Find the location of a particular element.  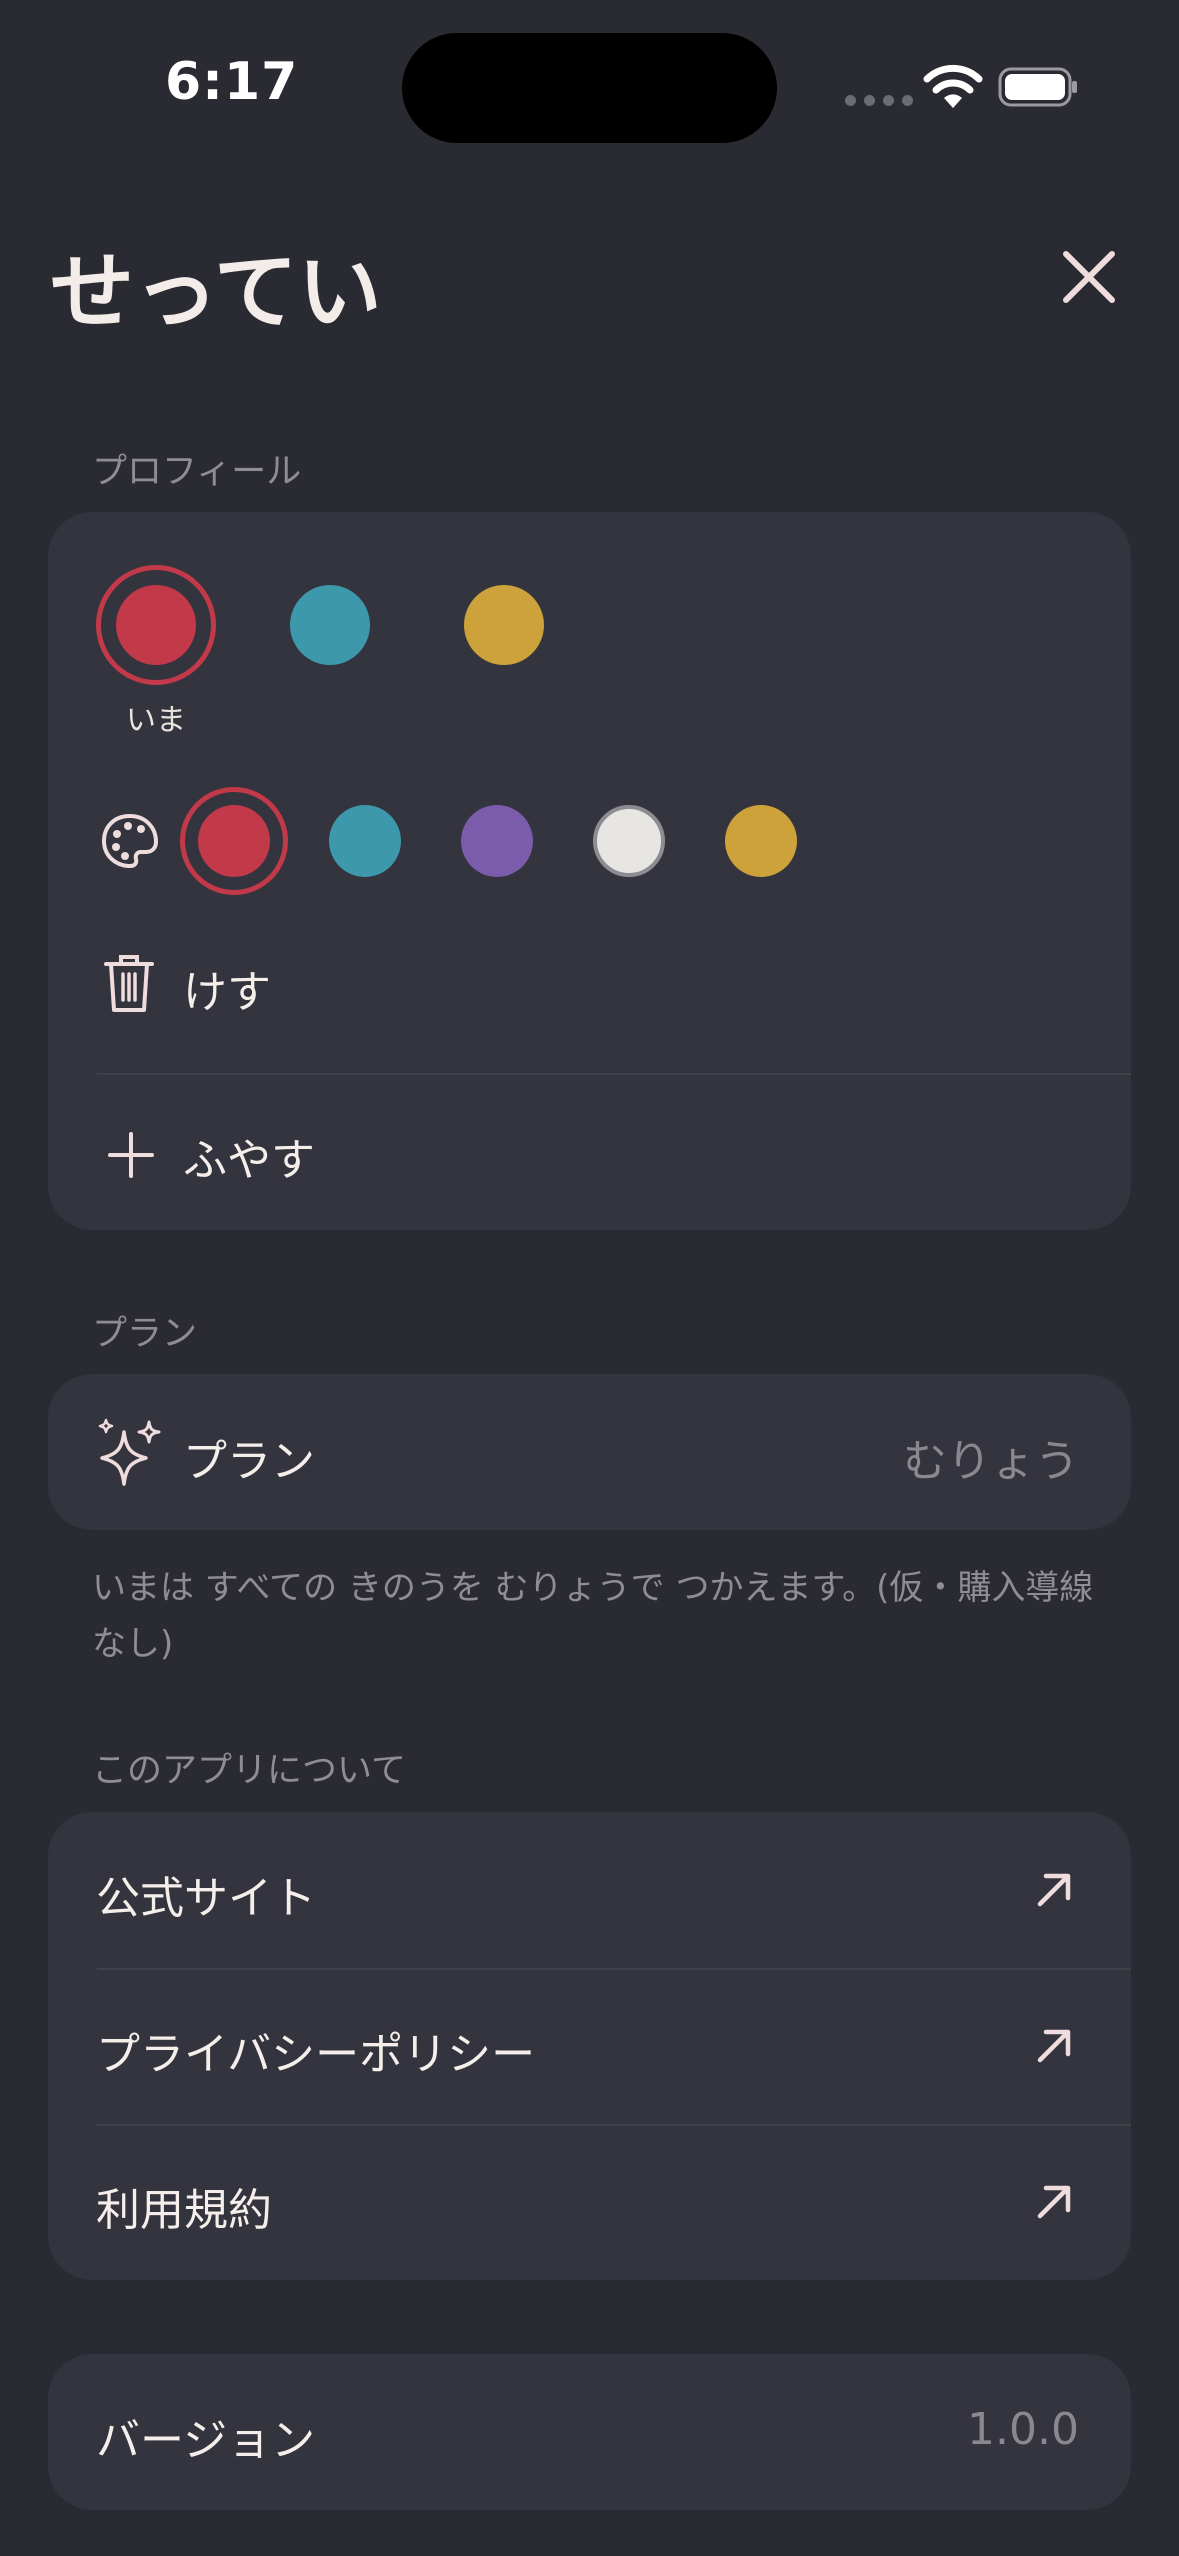

color-swatch-red is located at coordinates (234, 841).